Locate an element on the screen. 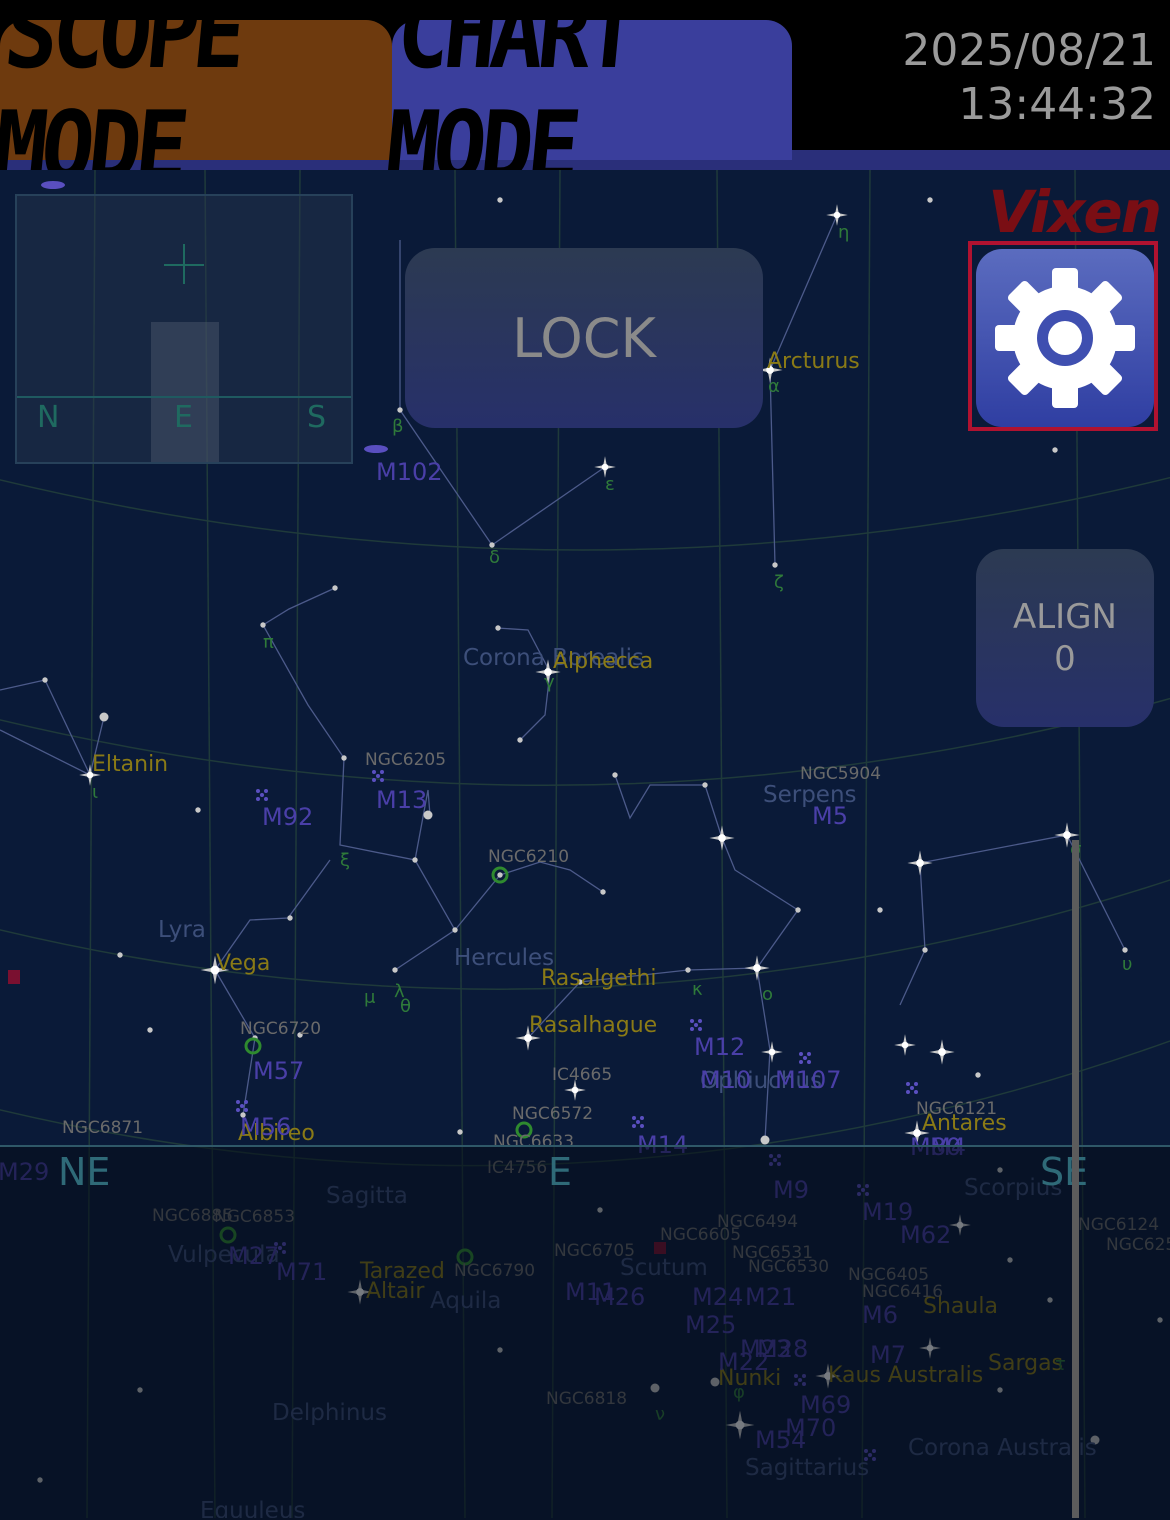 This screenshot has height=1520, width=1170. greek-letter-label: α is located at coordinates (774, 386).